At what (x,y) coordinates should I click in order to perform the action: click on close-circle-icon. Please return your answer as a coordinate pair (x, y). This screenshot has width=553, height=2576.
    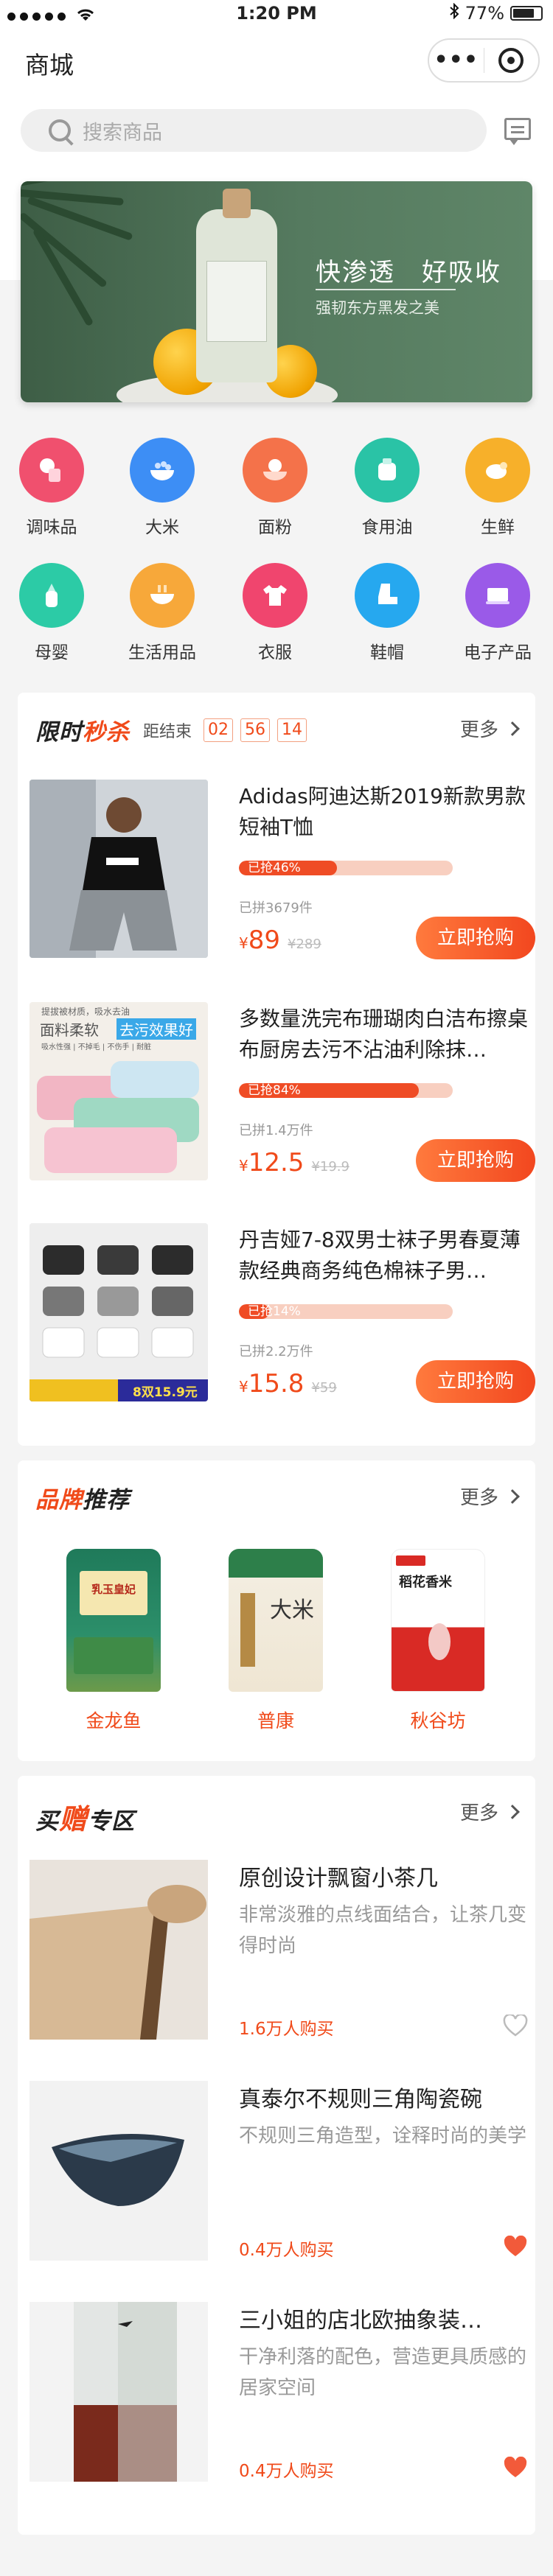
    Looking at the image, I should click on (511, 60).